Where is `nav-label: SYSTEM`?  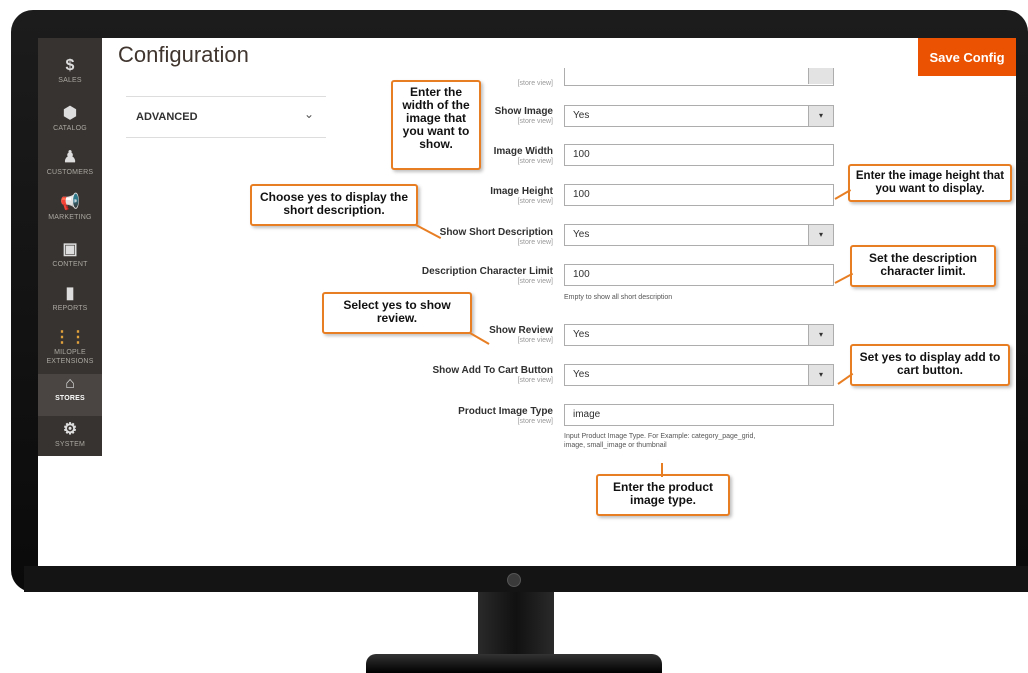 nav-label: SYSTEM is located at coordinates (70, 444).